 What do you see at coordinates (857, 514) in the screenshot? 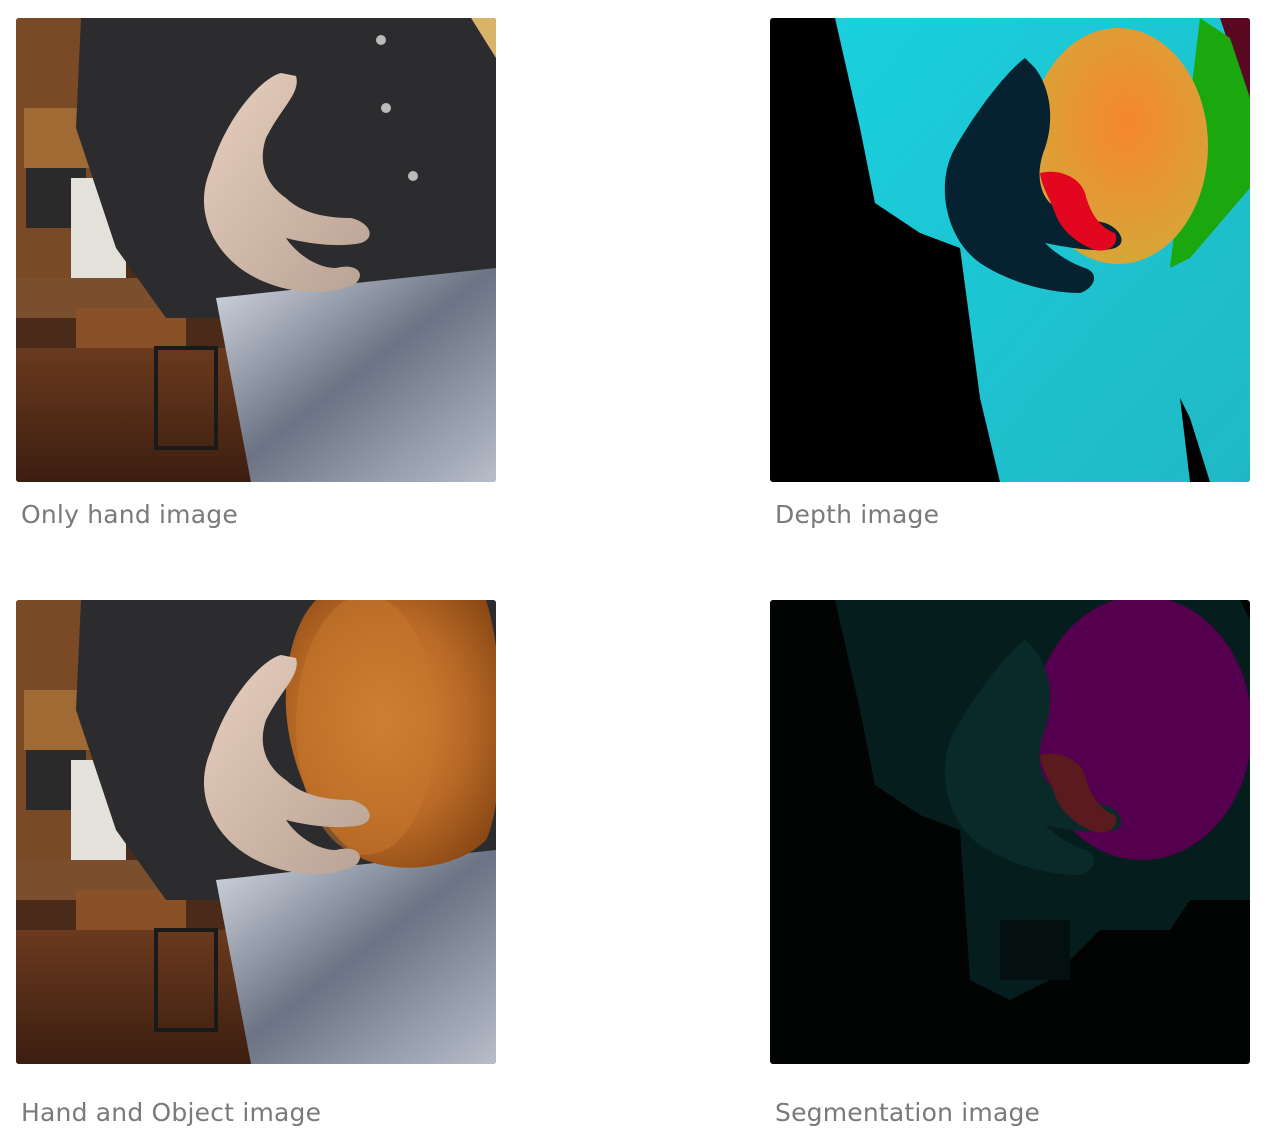
I see `caption-depth: Depth image` at bounding box center [857, 514].